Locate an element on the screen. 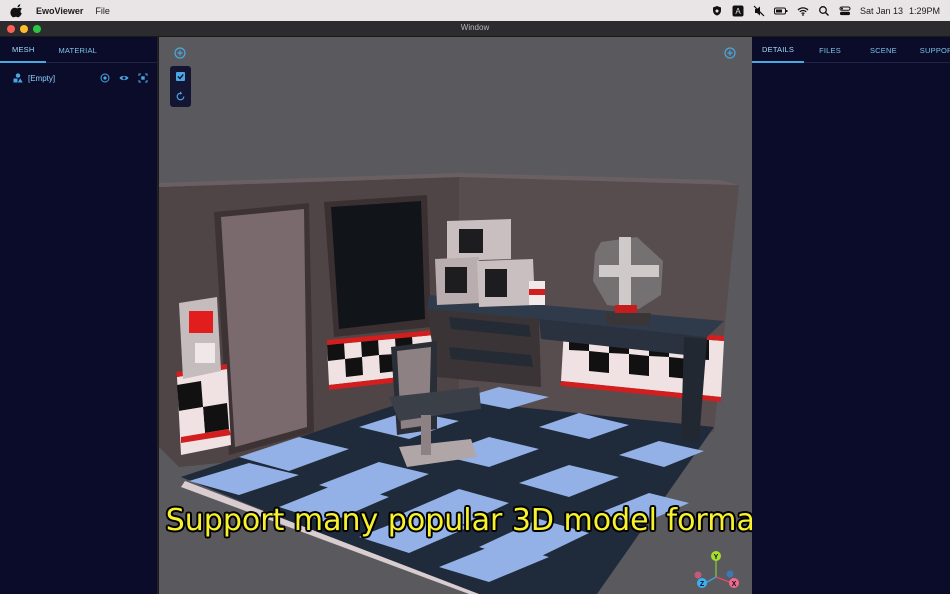 This screenshot has width=950, height=594. rotate-icon is located at coordinates (180, 96).